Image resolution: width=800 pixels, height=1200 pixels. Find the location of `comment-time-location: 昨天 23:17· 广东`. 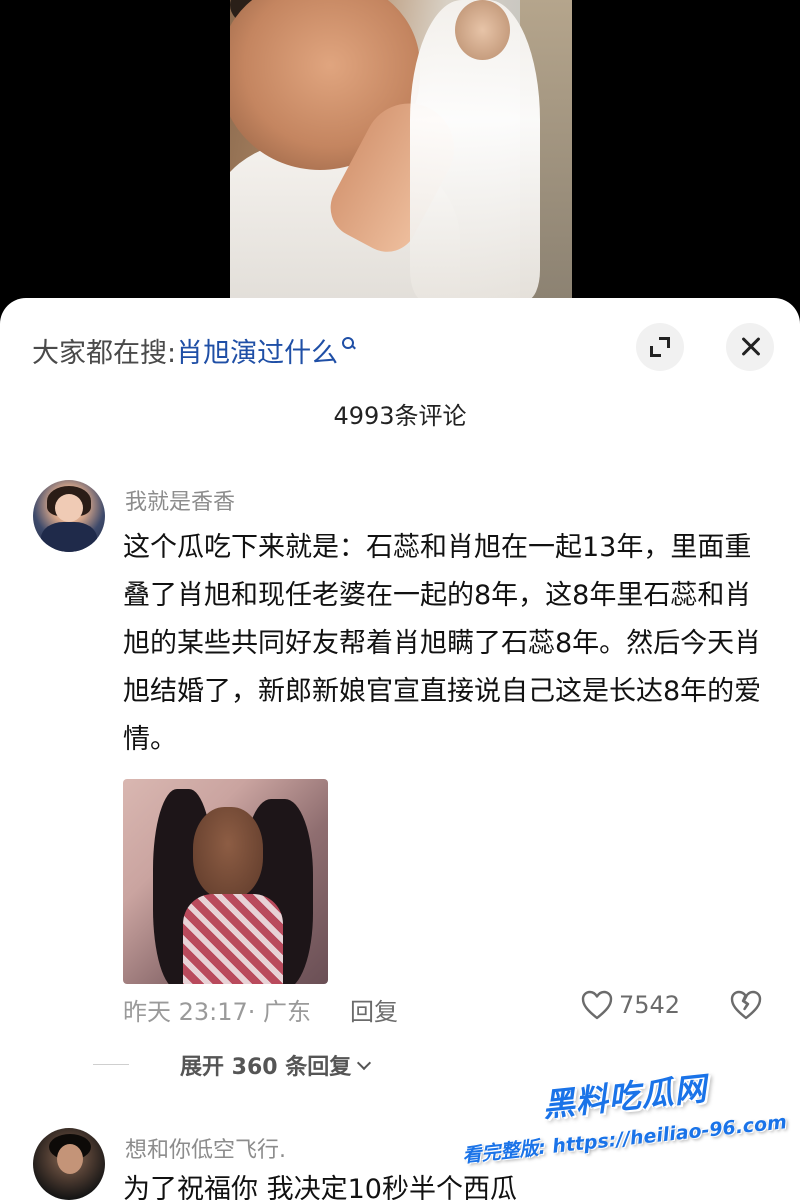

comment-time-location: 昨天 23:17· 广东 is located at coordinates (217, 1012).